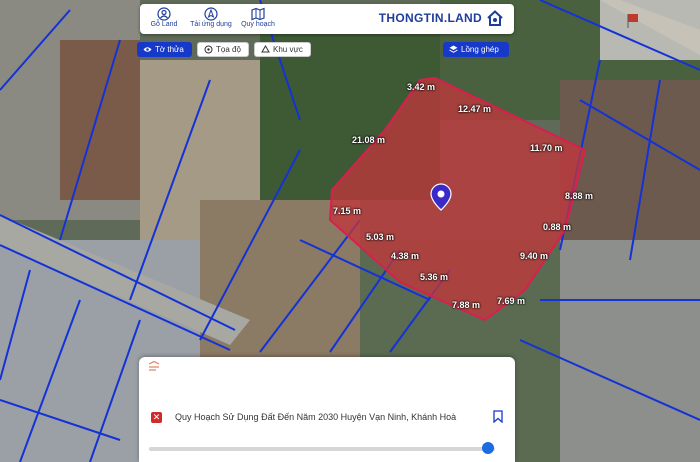 This screenshot has height=462, width=700. I want to click on khu-vuc-button: Khu vực, so click(282, 49).